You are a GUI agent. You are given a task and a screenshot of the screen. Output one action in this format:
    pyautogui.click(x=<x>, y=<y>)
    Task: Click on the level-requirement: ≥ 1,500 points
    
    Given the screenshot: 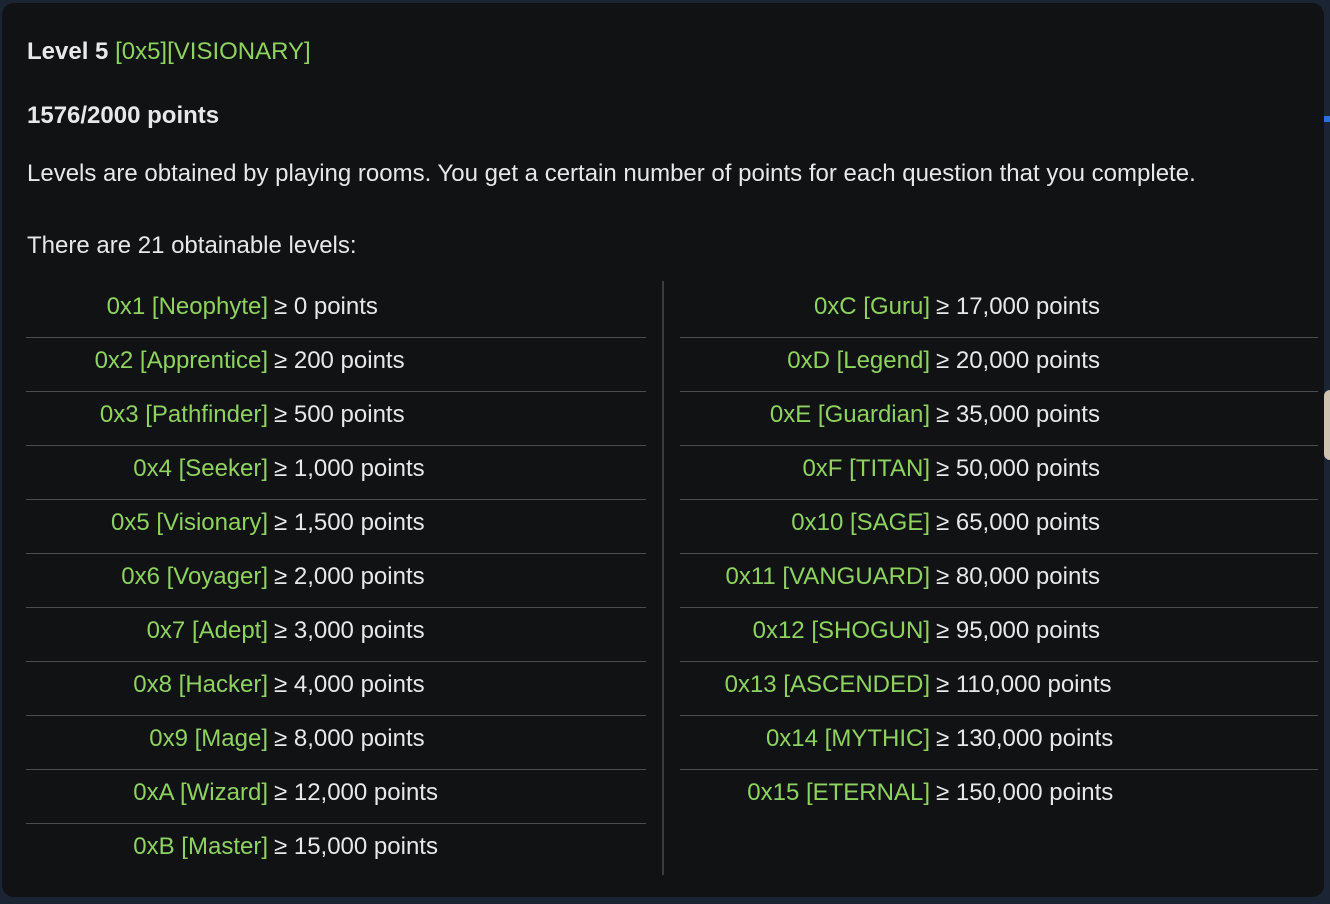 What is the action you would take?
    pyautogui.click(x=349, y=522)
    